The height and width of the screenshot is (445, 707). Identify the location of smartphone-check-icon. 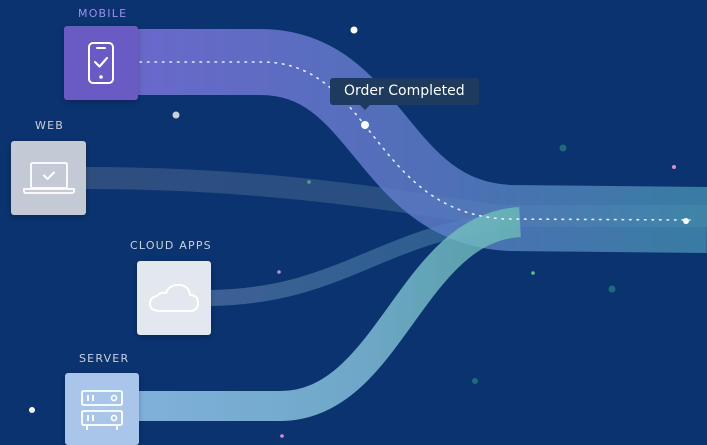
(101, 63).